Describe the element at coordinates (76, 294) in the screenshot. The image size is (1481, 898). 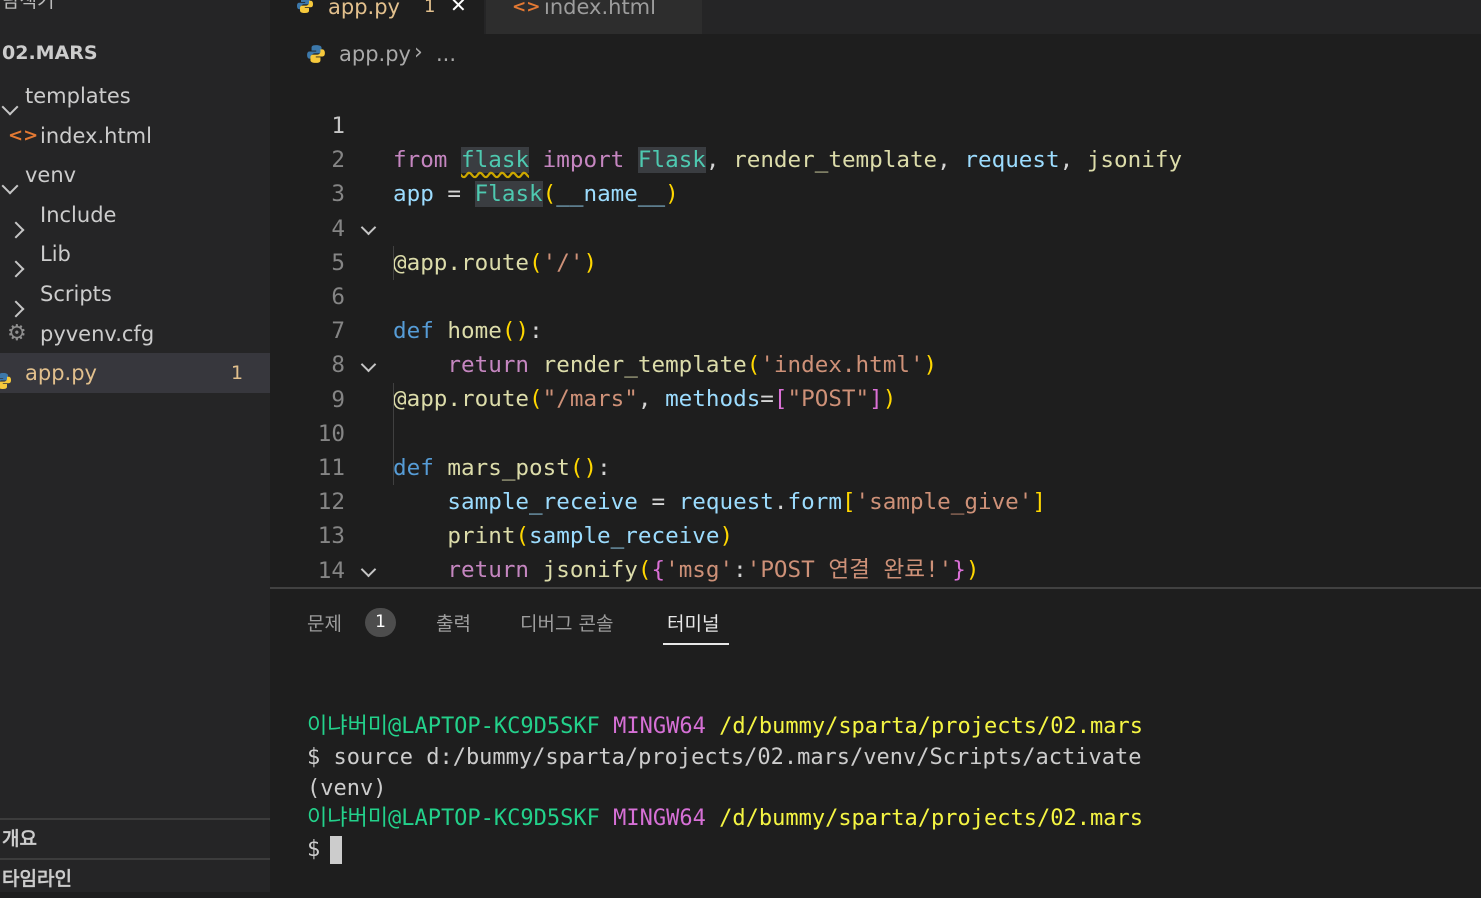
I see `tree-item-label: Scripts` at that location.